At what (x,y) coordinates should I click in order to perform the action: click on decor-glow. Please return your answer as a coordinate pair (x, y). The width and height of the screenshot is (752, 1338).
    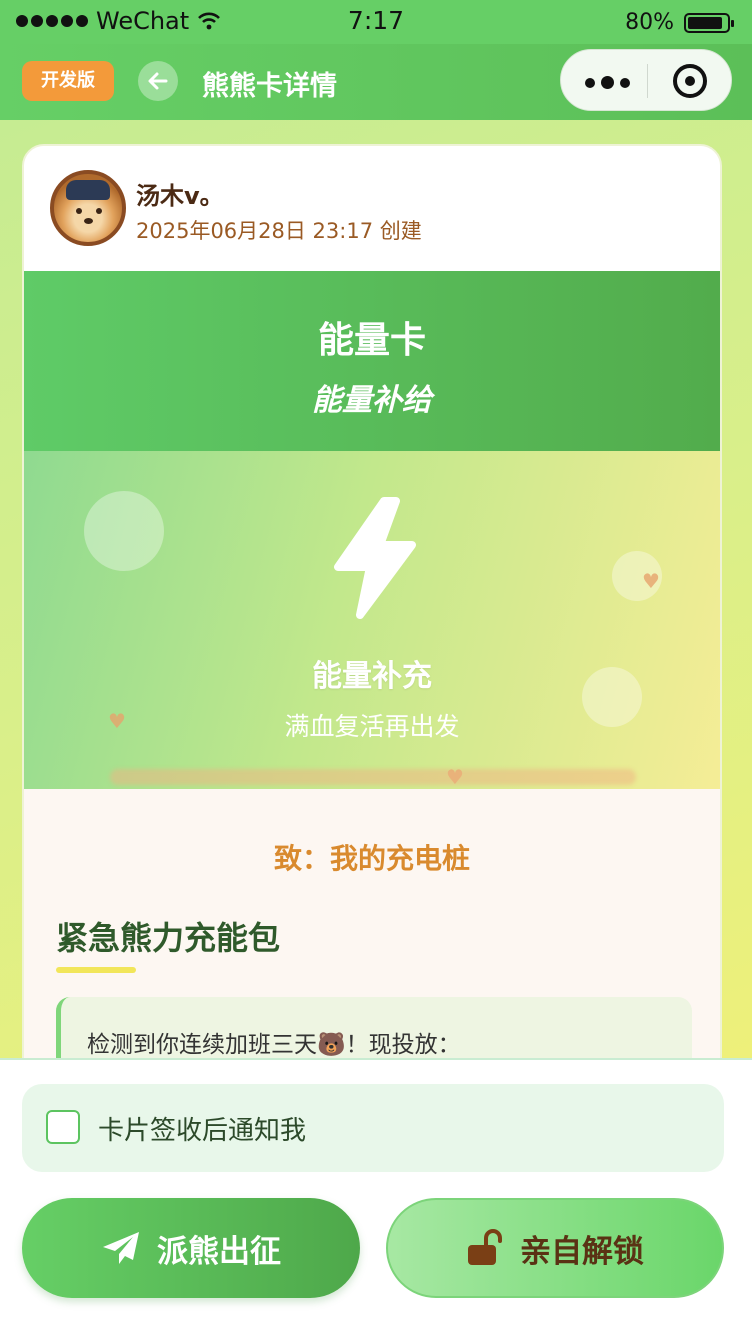
    Looking at the image, I should click on (373, 777).